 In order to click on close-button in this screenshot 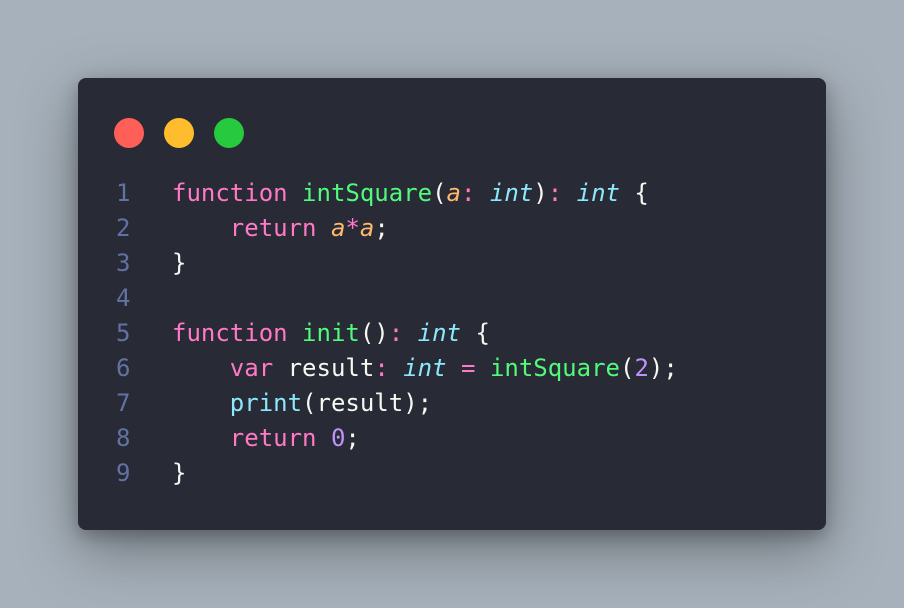, I will do `click(129, 133)`.